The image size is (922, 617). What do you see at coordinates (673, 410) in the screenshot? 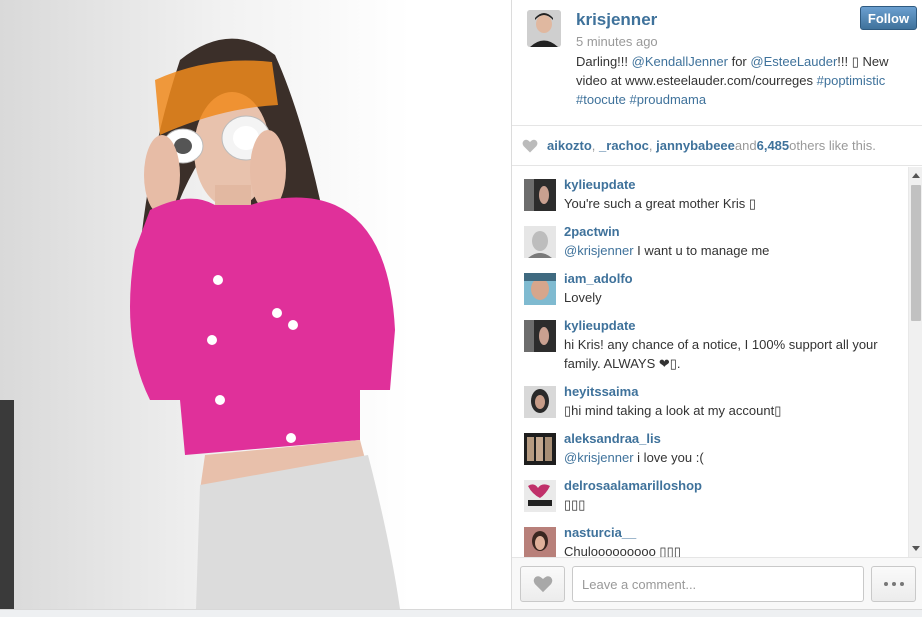
I see `comment-text: ▯hi mind taking a look at my account▯` at bounding box center [673, 410].